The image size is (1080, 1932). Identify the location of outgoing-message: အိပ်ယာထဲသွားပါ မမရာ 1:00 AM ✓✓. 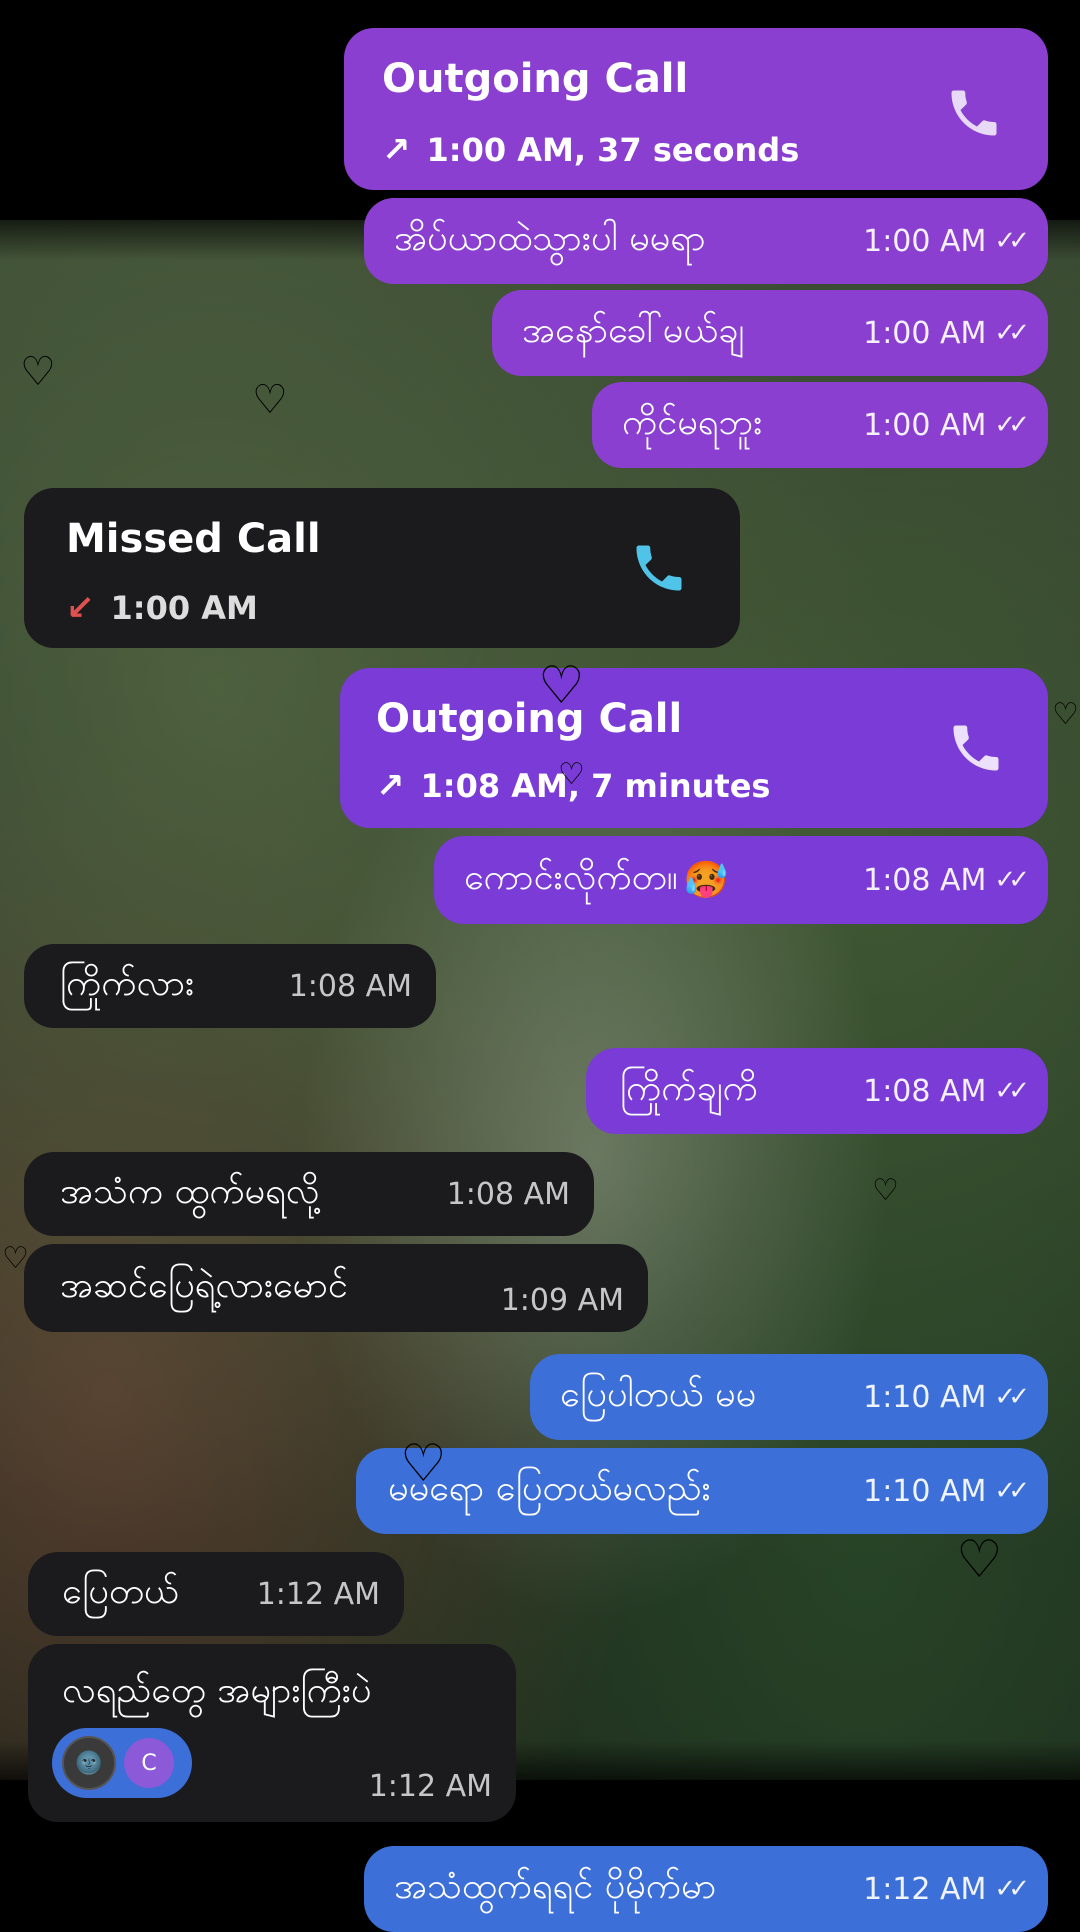
(706, 241).